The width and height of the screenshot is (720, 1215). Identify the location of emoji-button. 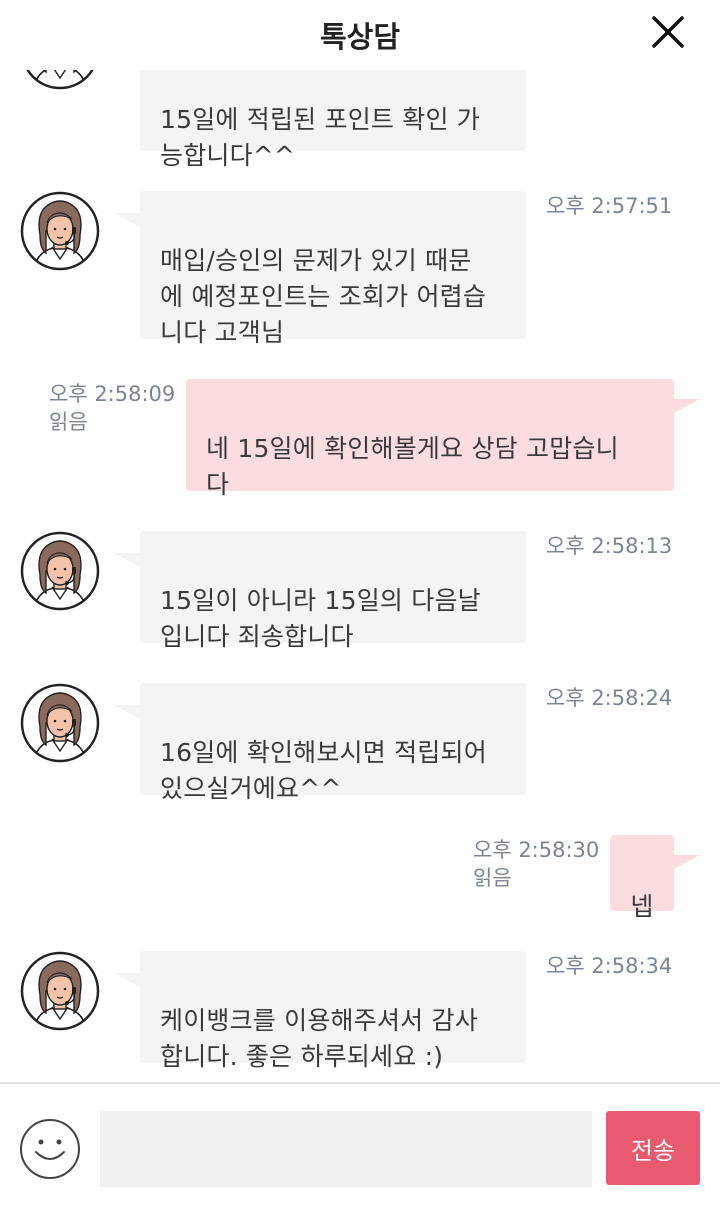
(50, 1149).